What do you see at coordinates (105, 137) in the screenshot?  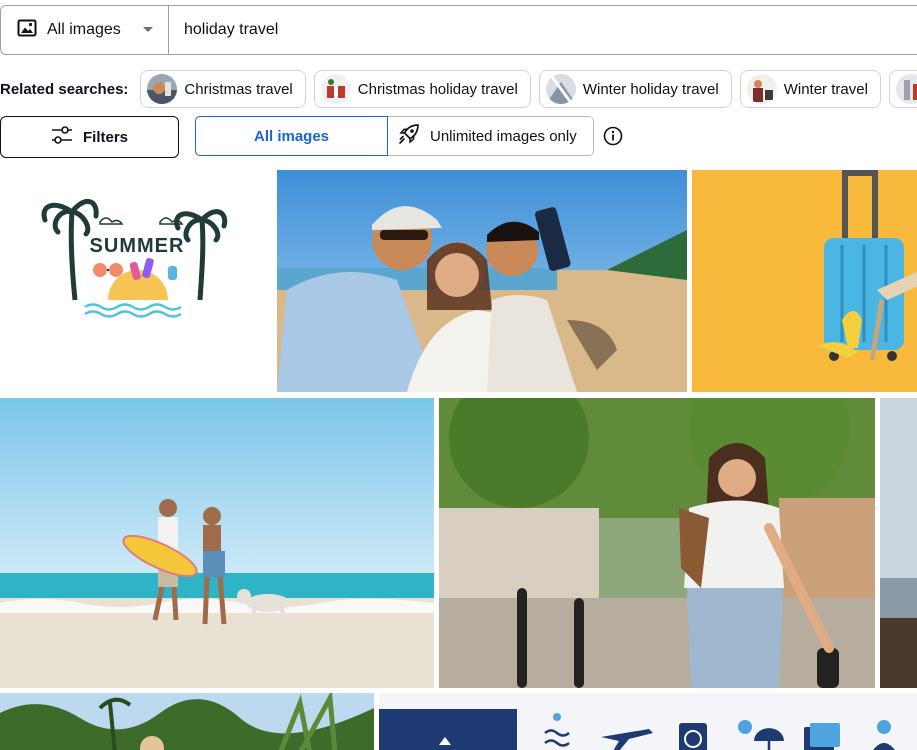 I see `filters-label: Filters` at bounding box center [105, 137].